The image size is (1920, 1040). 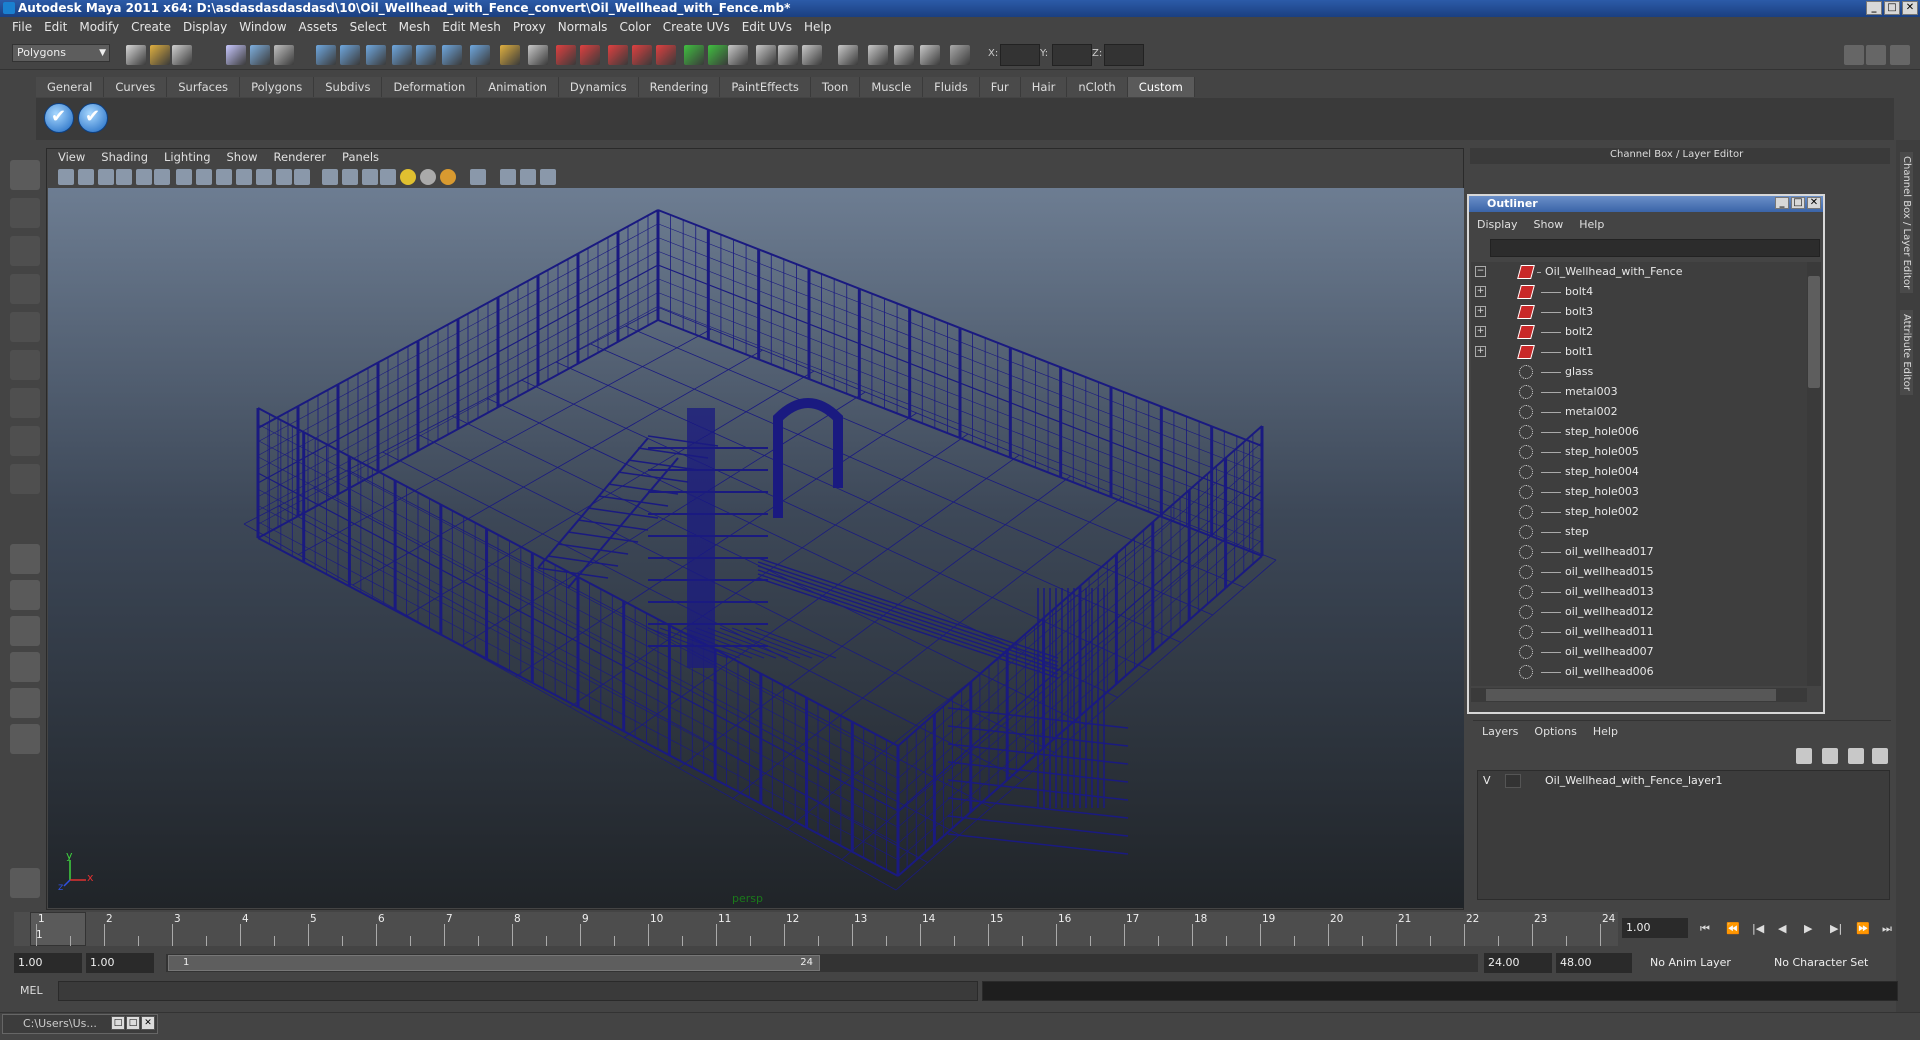 I want to click on outliner-item: glass, so click(x=1639, y=372).